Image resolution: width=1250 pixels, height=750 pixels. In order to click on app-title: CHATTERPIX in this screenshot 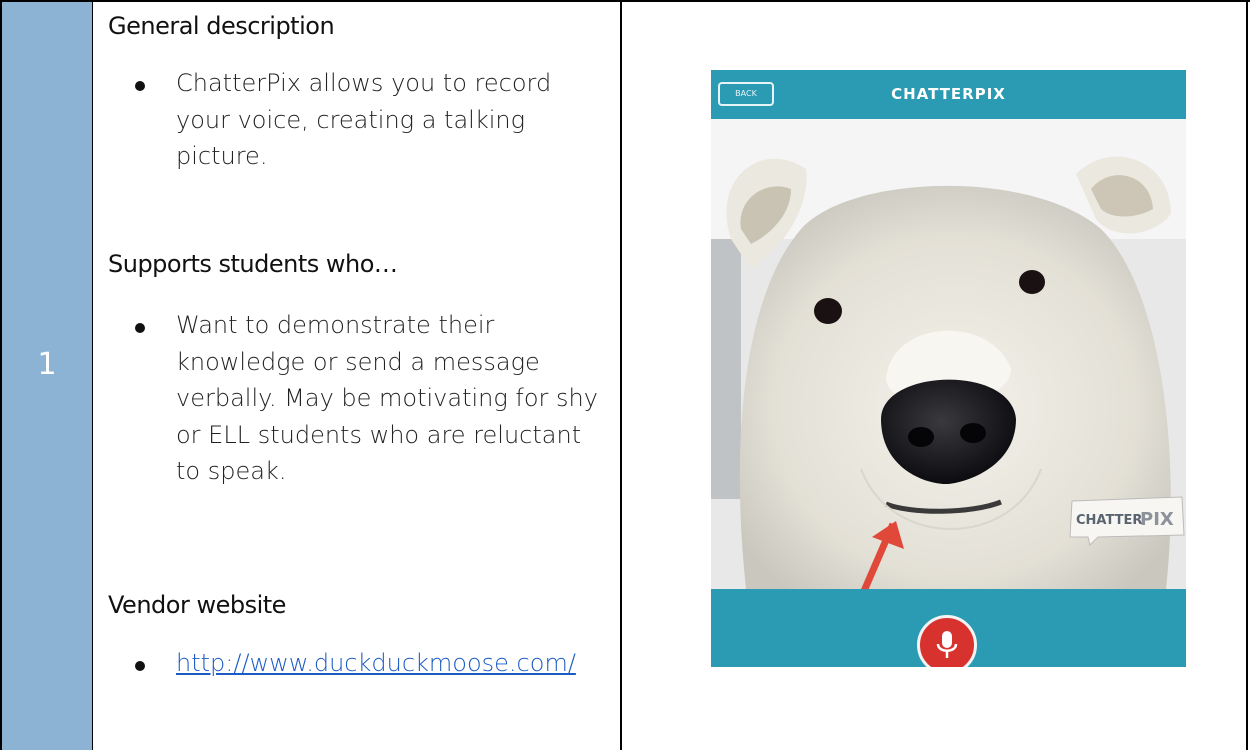, I will do `click(948, 94)`.